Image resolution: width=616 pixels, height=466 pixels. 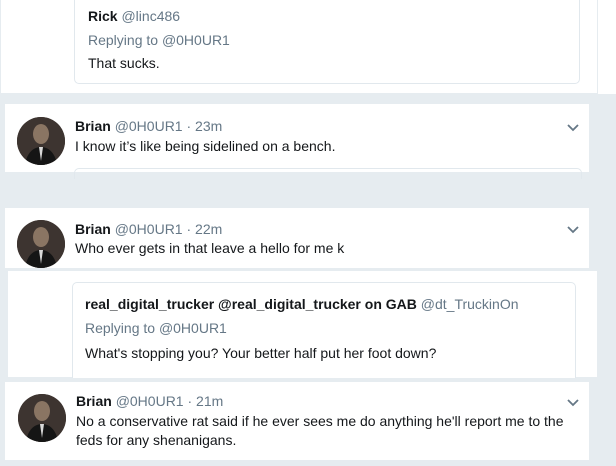 I want to click on quoted-tweet-preview, so click(x=328, y=173).